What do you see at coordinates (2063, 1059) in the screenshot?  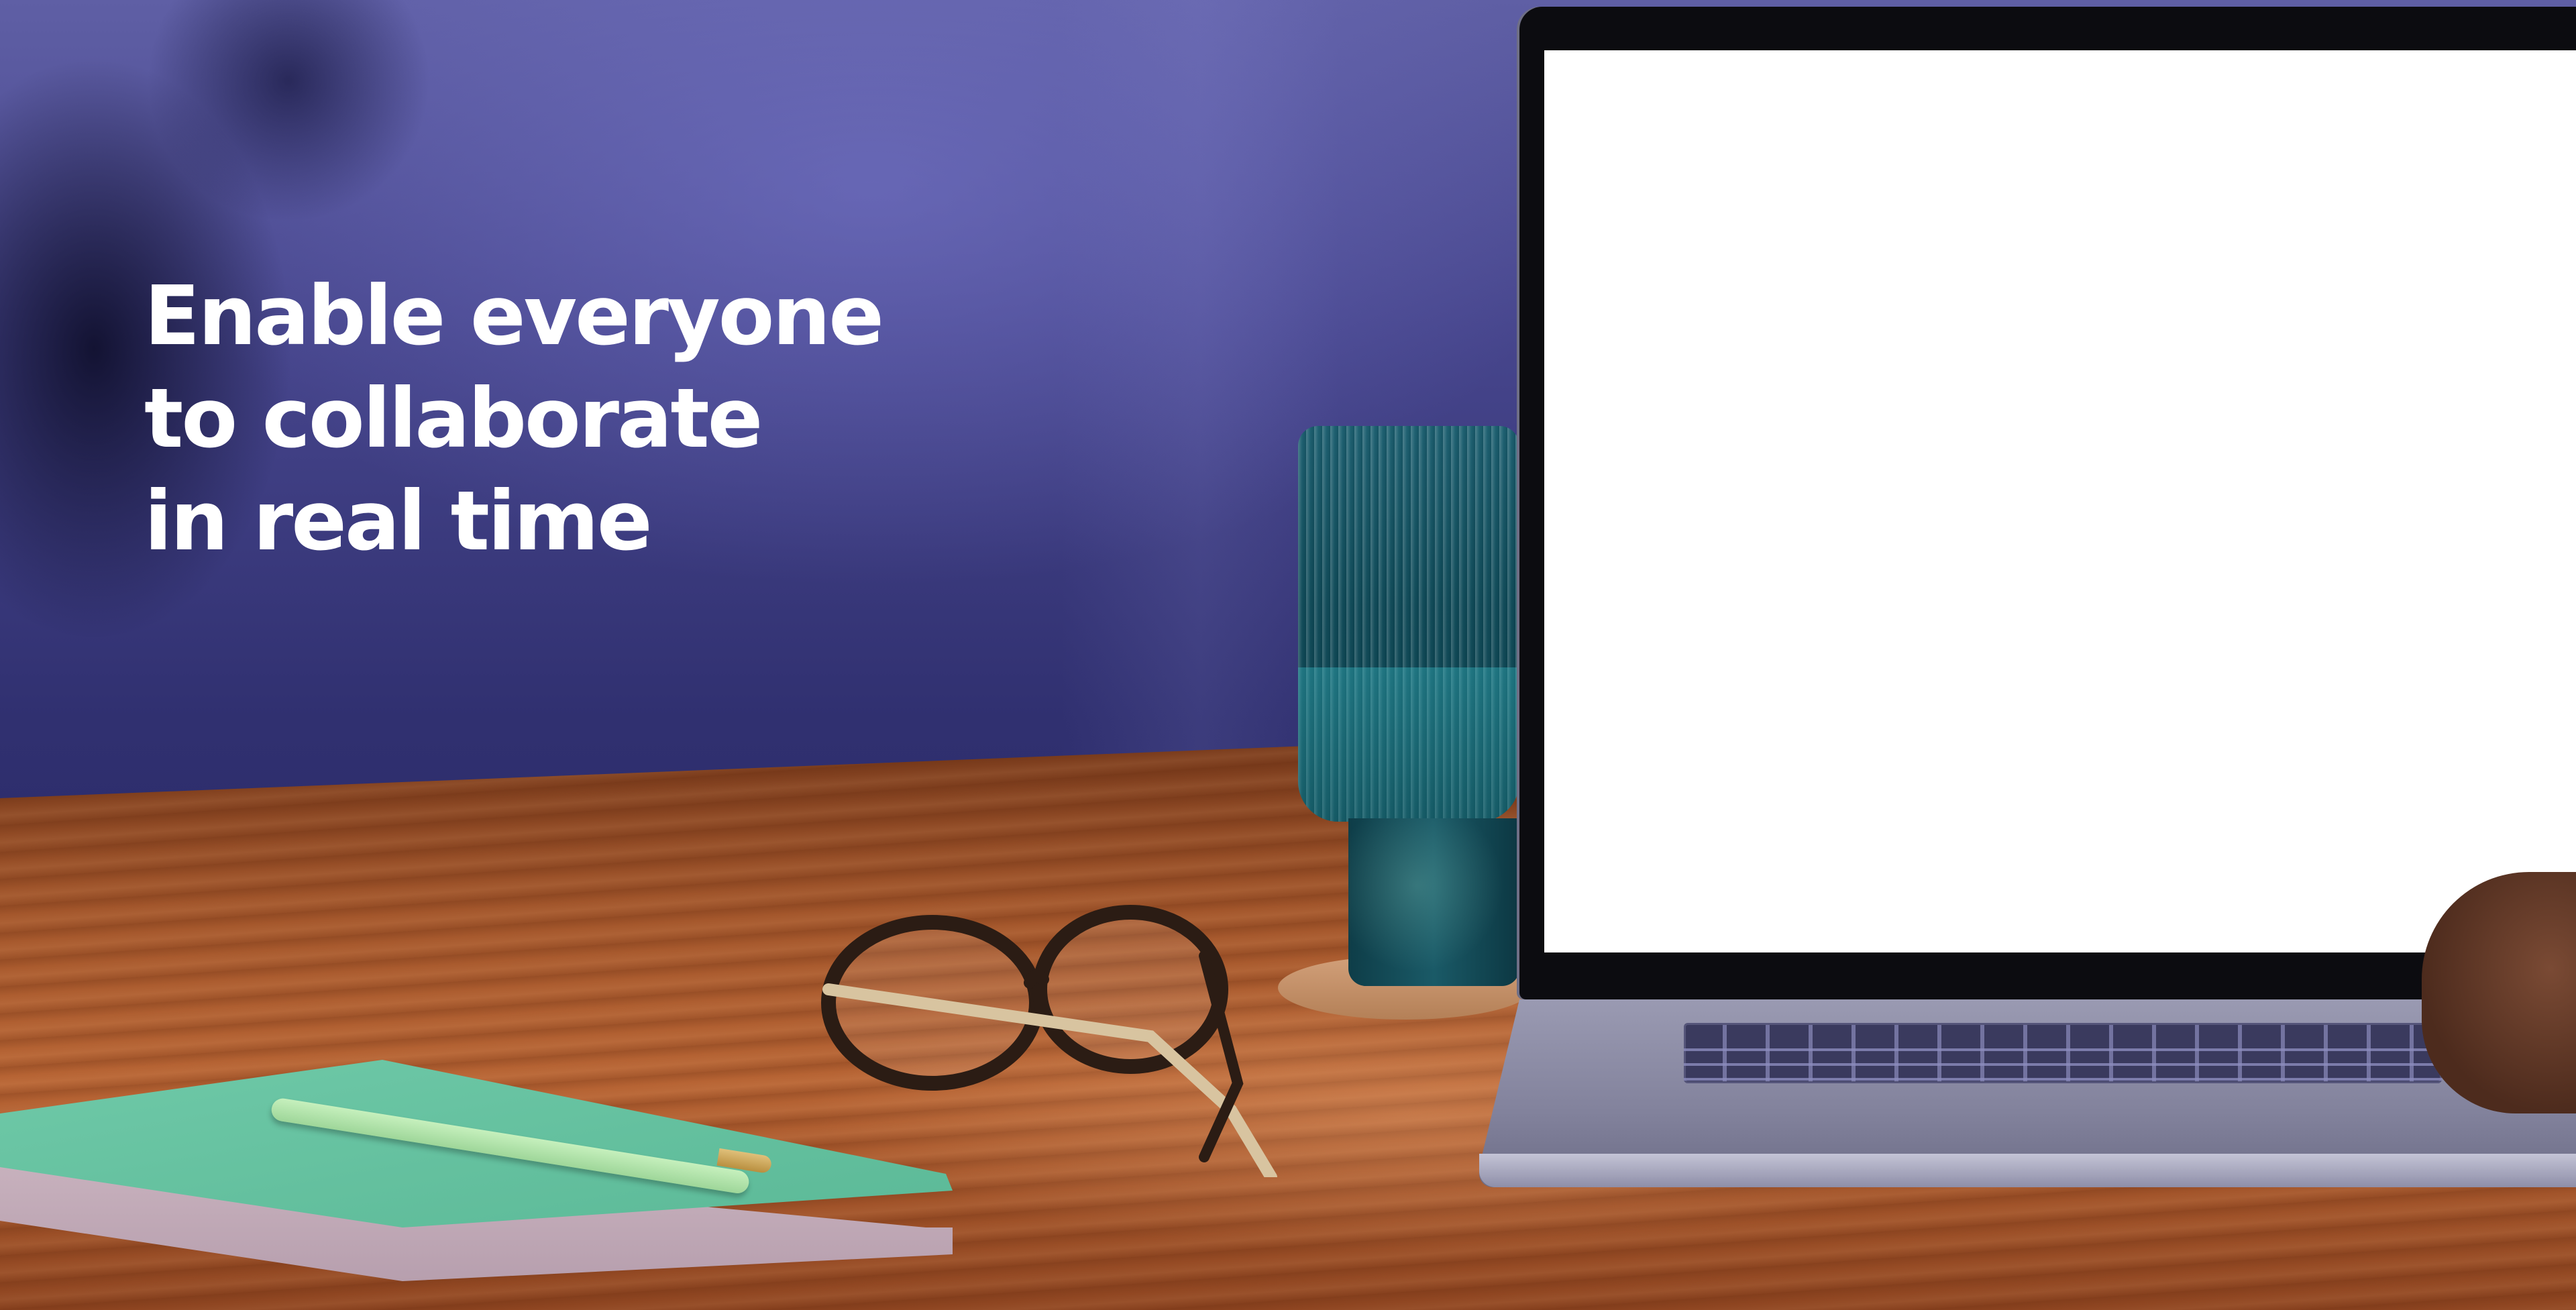 I see `keyboard-rows` at bounding box center [2063, 1059].